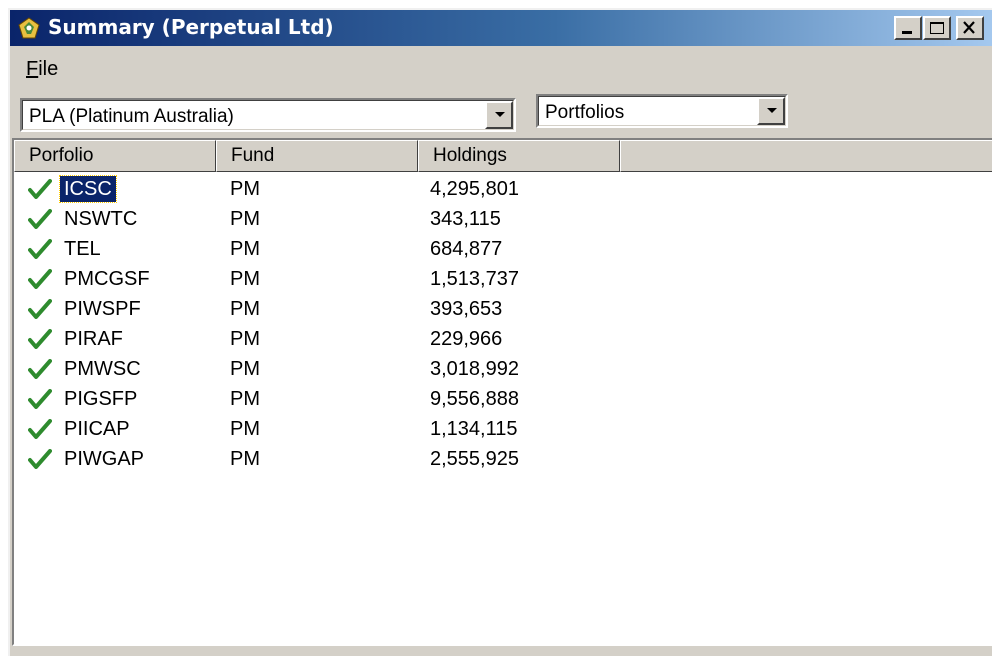  What do you see at coordinates (474, 369) in the screenshot?
I see `holdings-cell: 3,018,992` at bounding box center [474, 369].